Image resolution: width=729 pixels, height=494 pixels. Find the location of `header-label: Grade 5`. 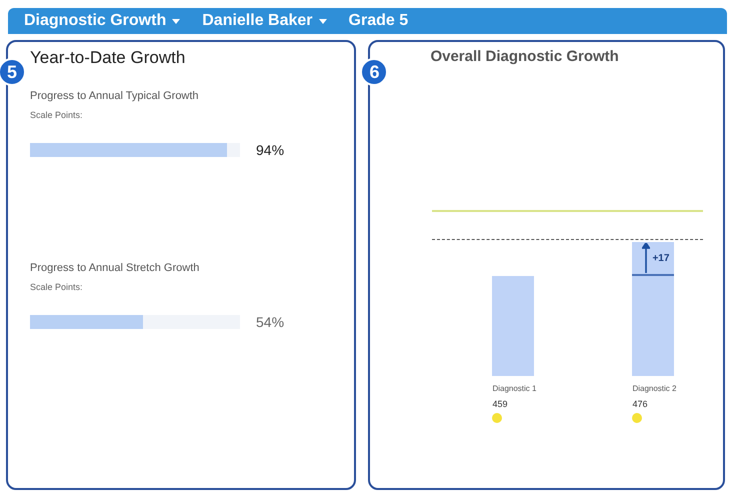

header-label: Grade 5 is located at coordinates (378, 21).